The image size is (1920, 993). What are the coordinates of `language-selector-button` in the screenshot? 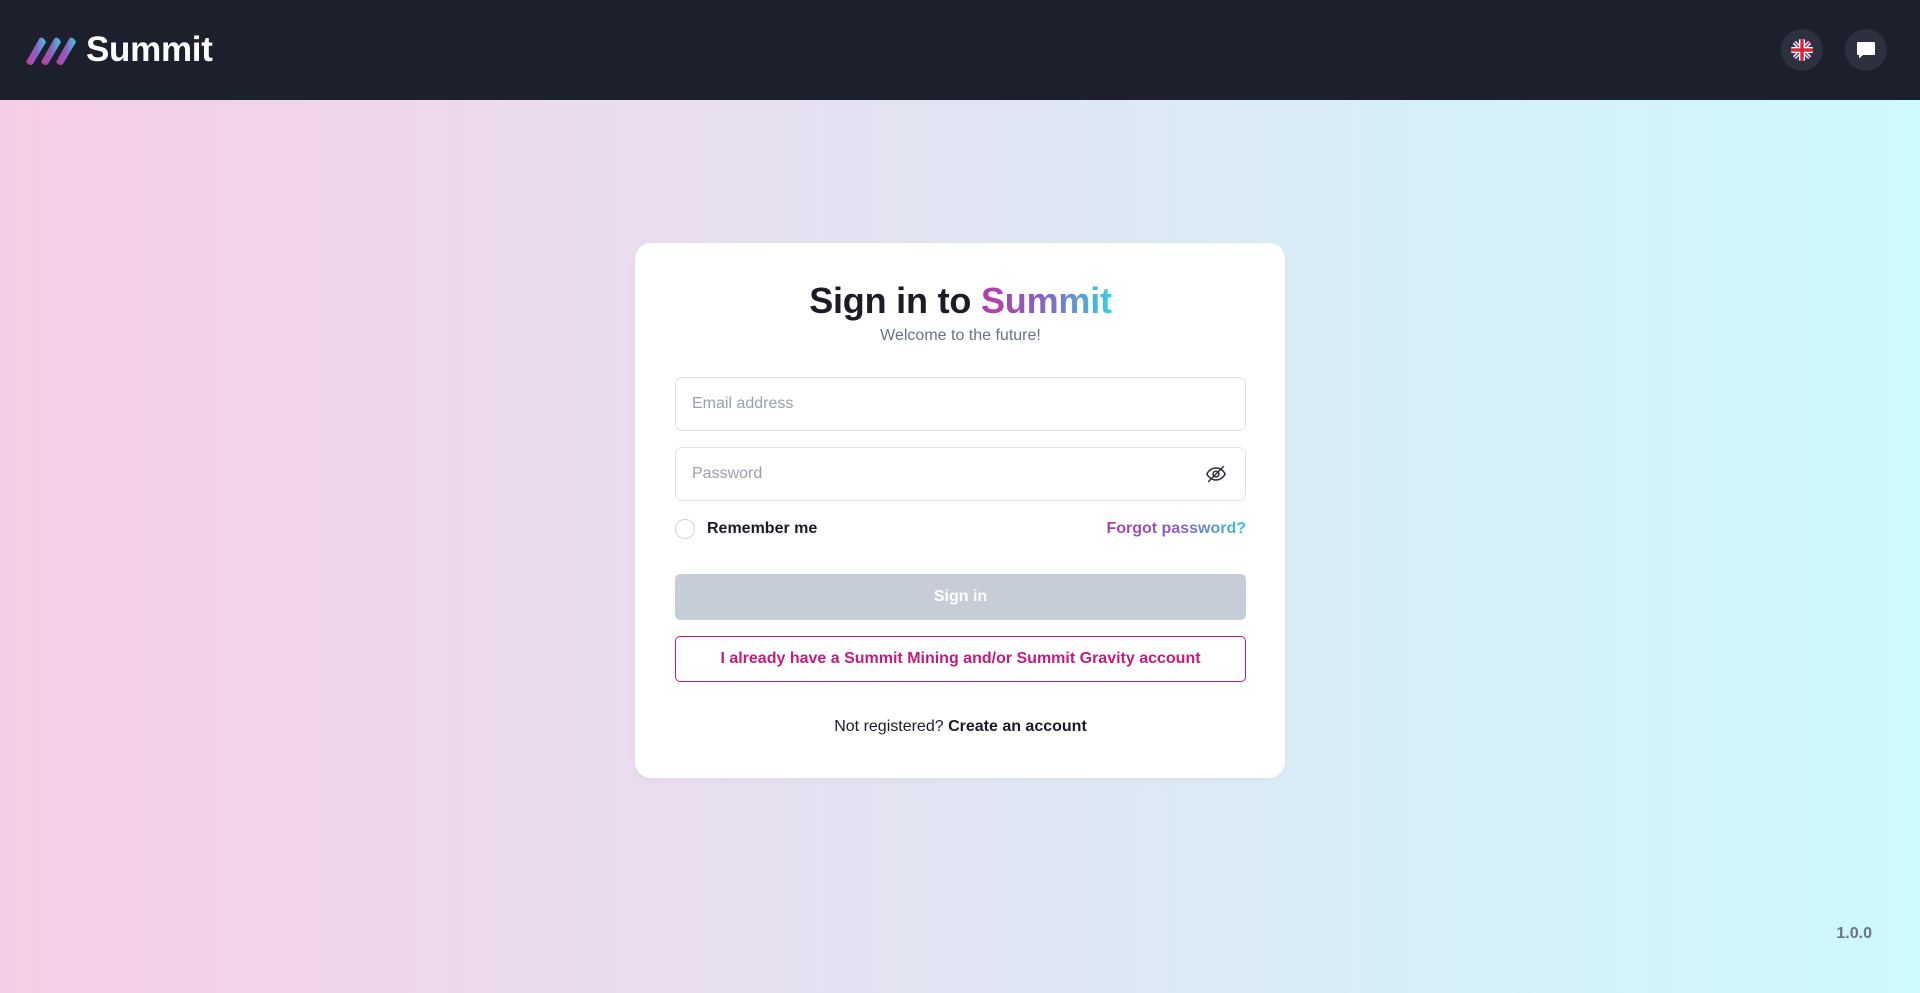 It's located at (1802, 50).